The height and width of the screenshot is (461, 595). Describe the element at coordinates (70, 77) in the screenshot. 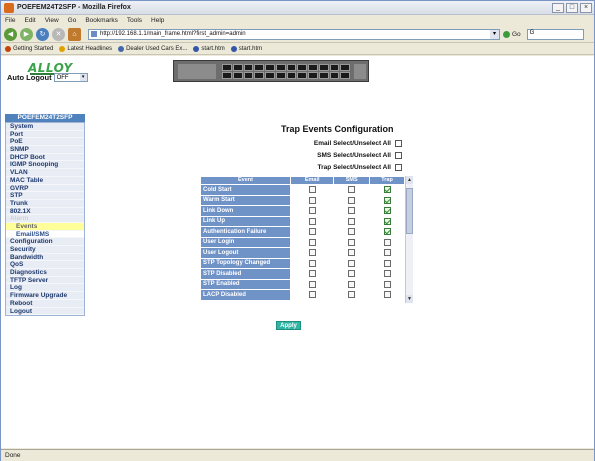

I see `auto-logout-select: OFF ▾` at that location.